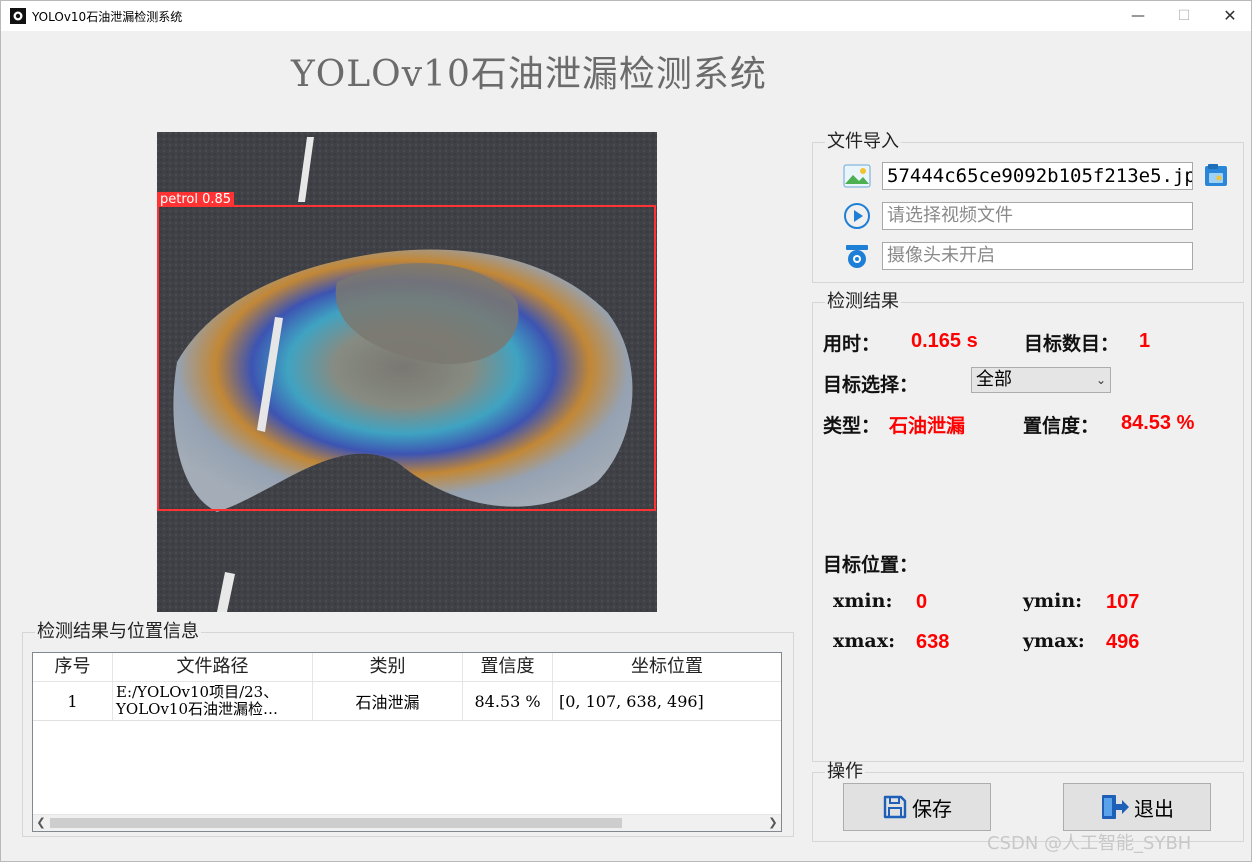 This screenshot has height=862, width=1252. Describe the element at coordinates (927, 426) in the screenshot. I see `type-value: 石油泄漏` at that location.